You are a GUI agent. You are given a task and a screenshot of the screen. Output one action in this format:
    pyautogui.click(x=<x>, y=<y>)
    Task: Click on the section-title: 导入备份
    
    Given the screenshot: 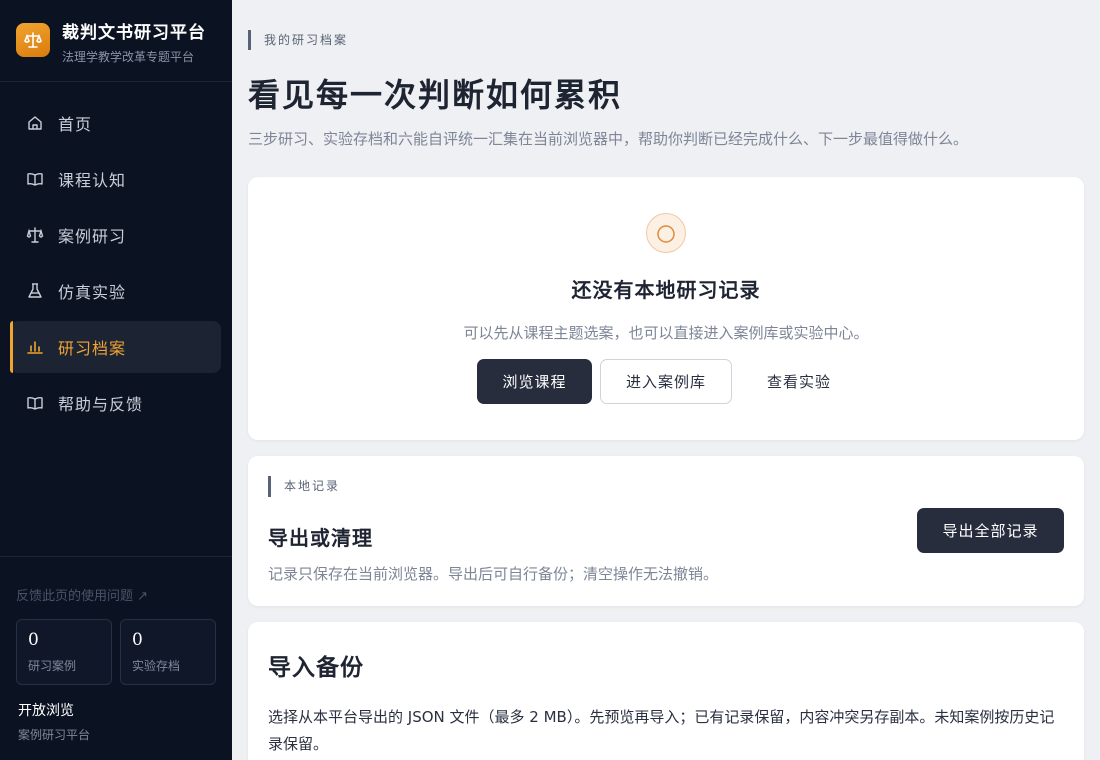 What is the action you would take?
    pyautogui.click(x=316, y=667)
    